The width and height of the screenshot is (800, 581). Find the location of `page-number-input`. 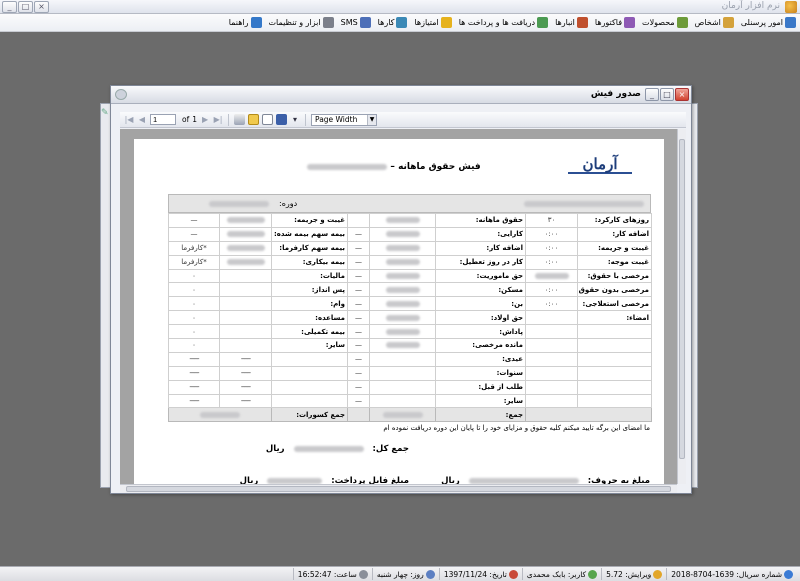

page-number-input is located at coordinates (163, 119).